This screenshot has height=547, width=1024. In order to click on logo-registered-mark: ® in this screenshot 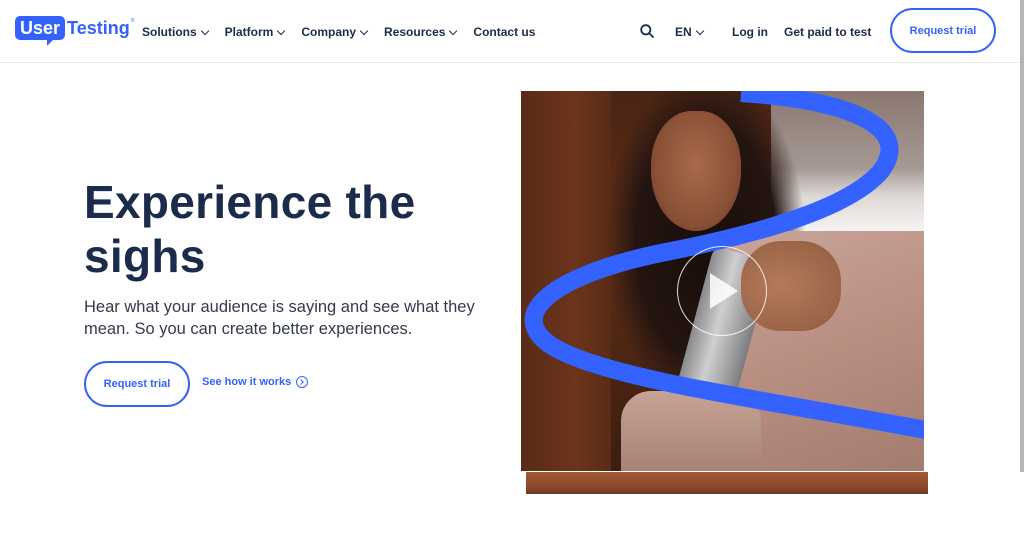, I will do `click(132, 21)`.